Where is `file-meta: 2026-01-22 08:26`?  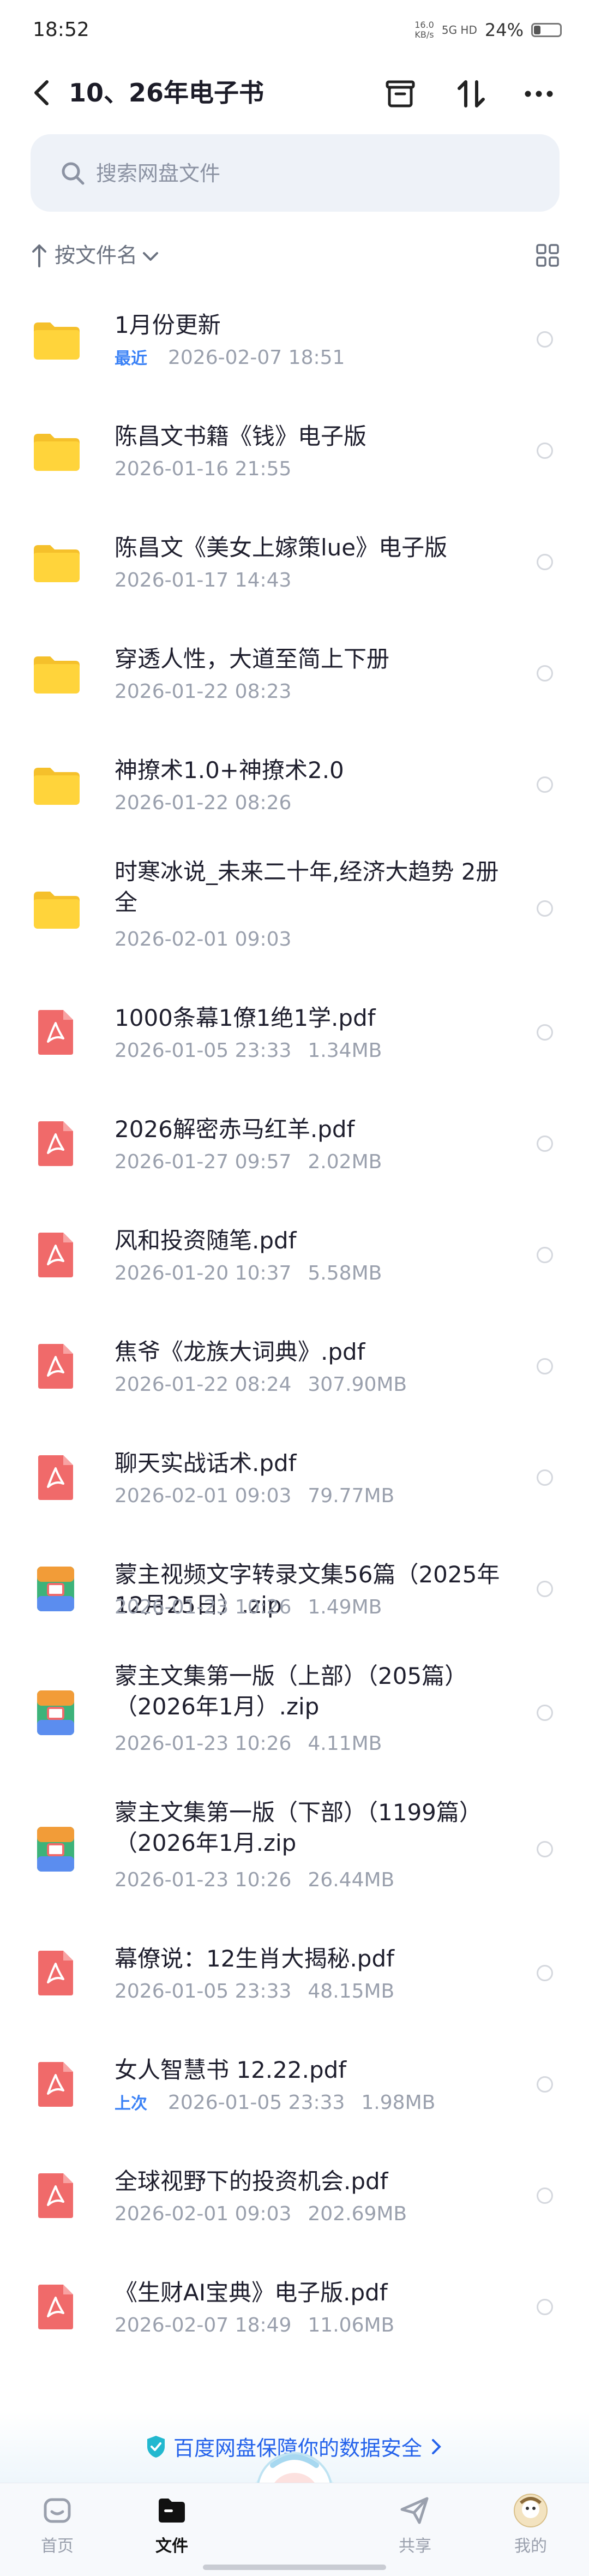 file-meta: 2026-01-22 08:26 is located at coordinates (203, 803).